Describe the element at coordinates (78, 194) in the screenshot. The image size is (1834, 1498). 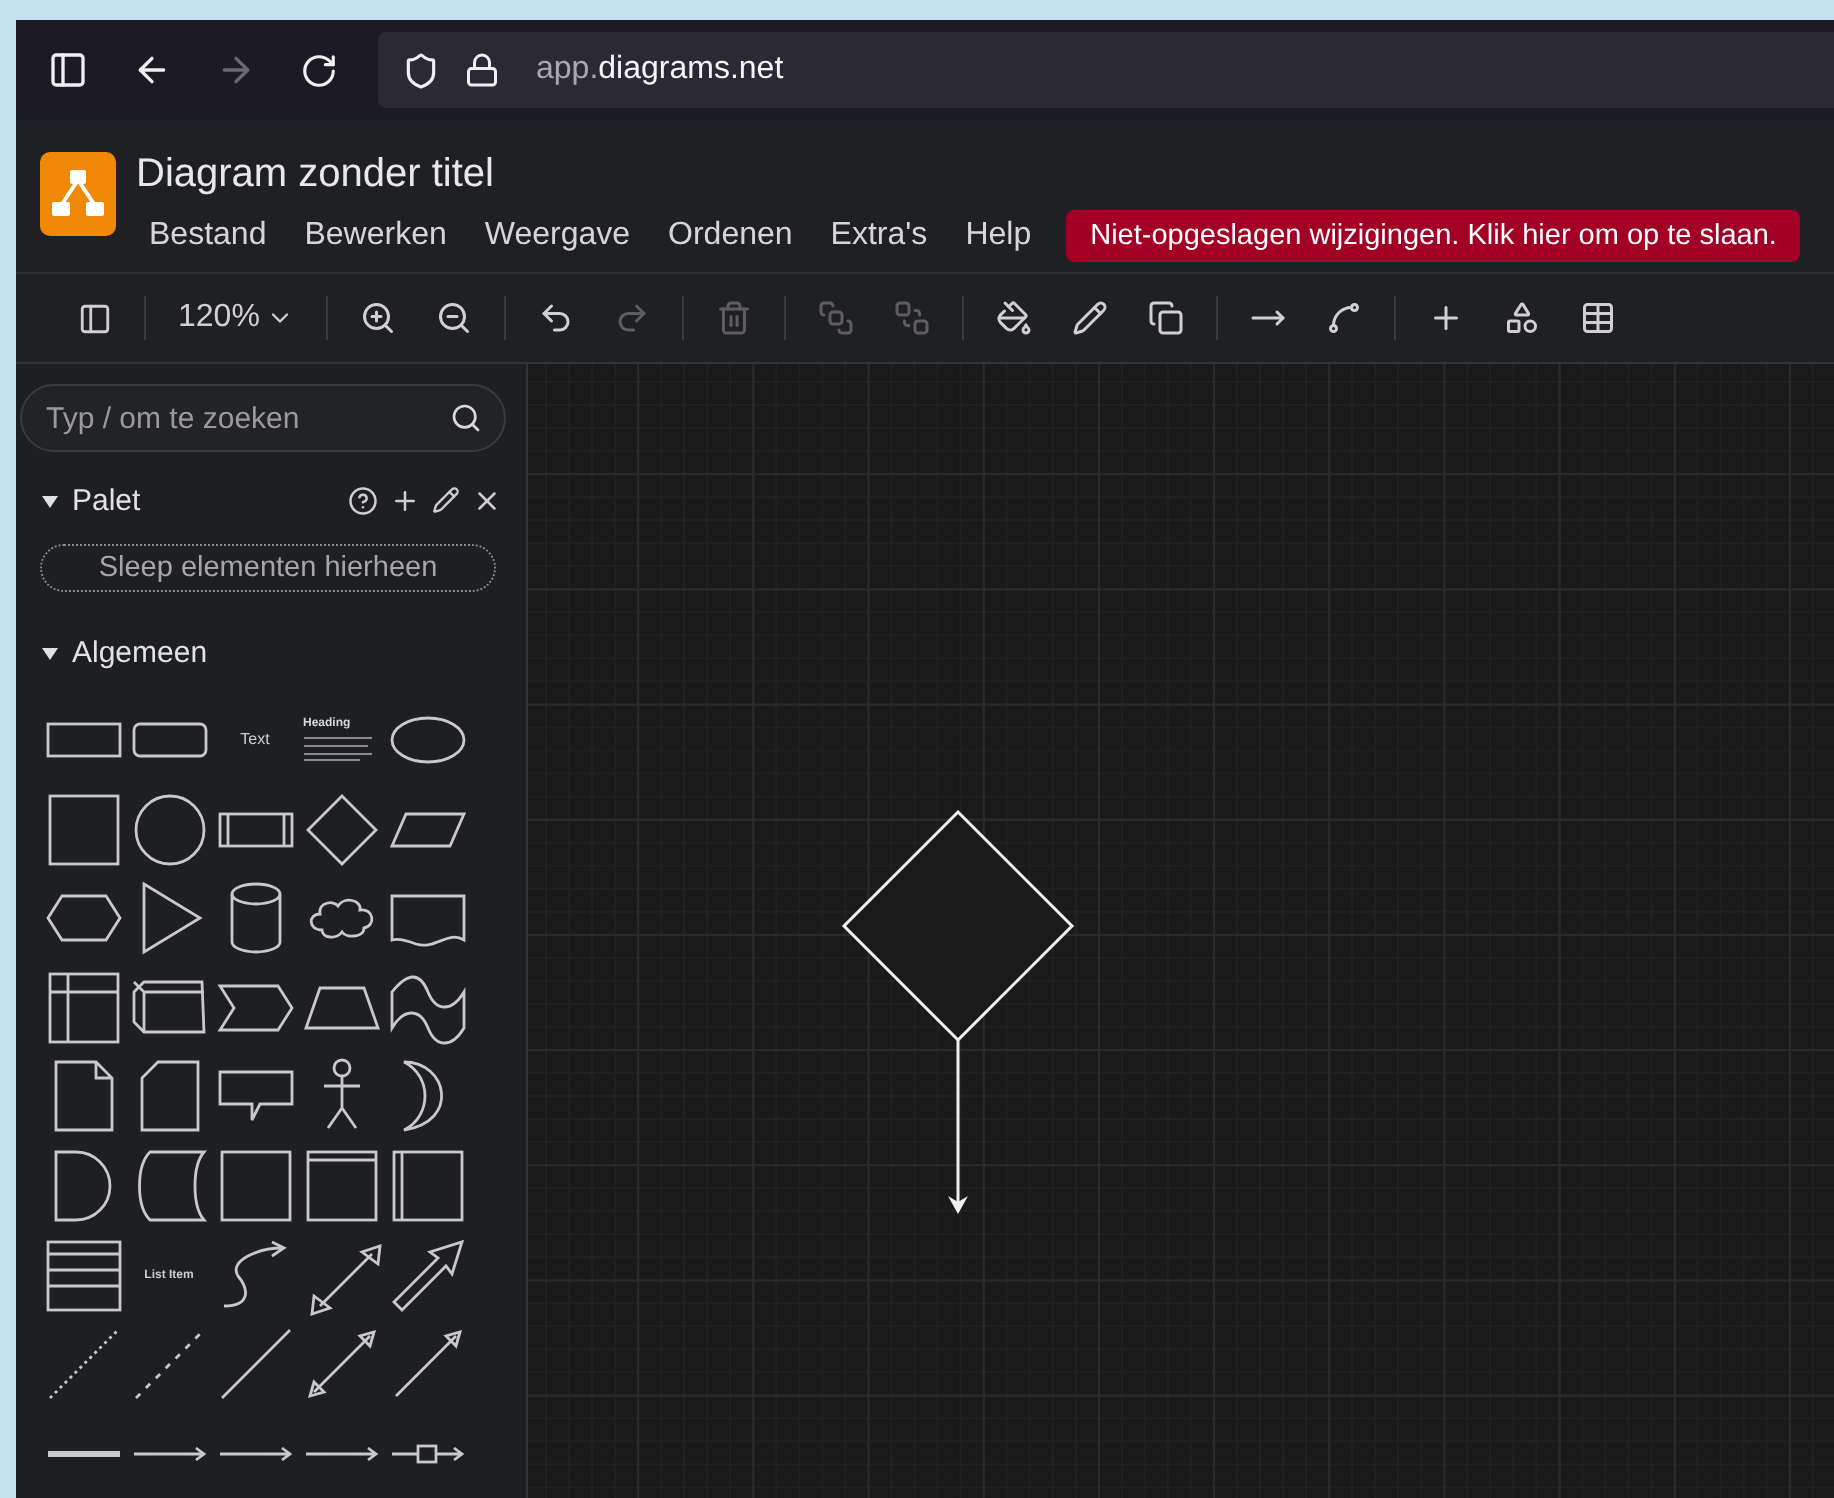
I see `app-logo` at that location.